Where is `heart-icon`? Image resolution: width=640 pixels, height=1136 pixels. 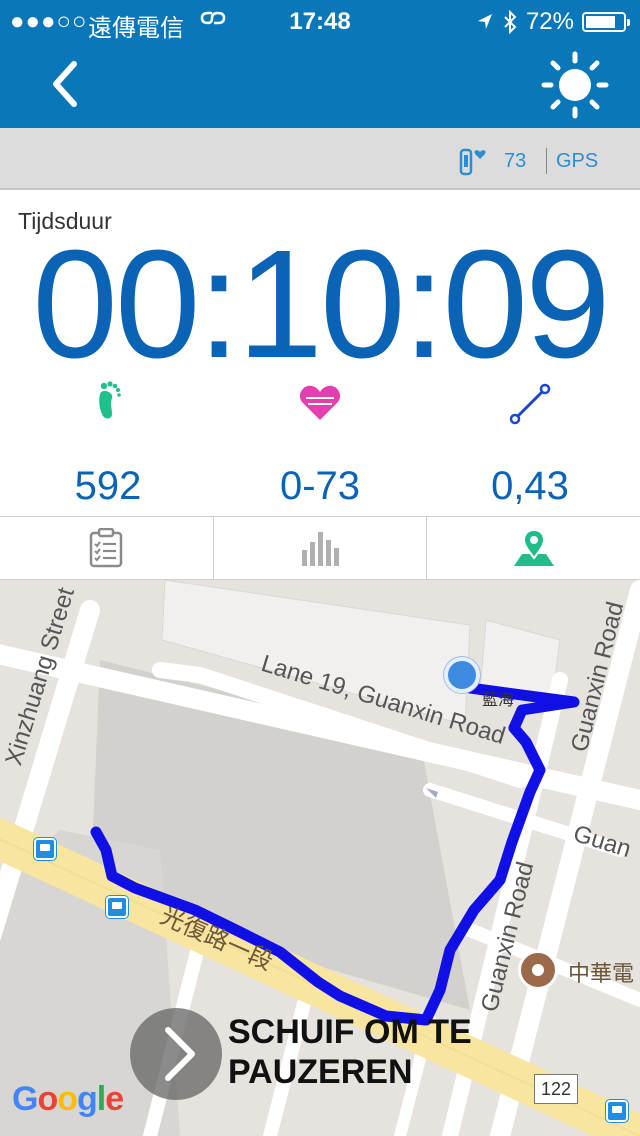
heart-icon is located at coordinates (320, 405).